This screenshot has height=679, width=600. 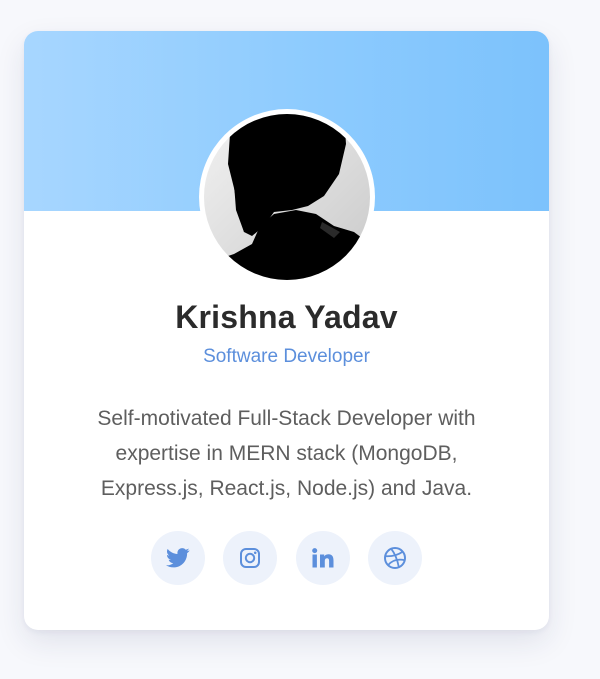 I want to click on profile-name: Krishna Yadav, so click(x=286, y=317).